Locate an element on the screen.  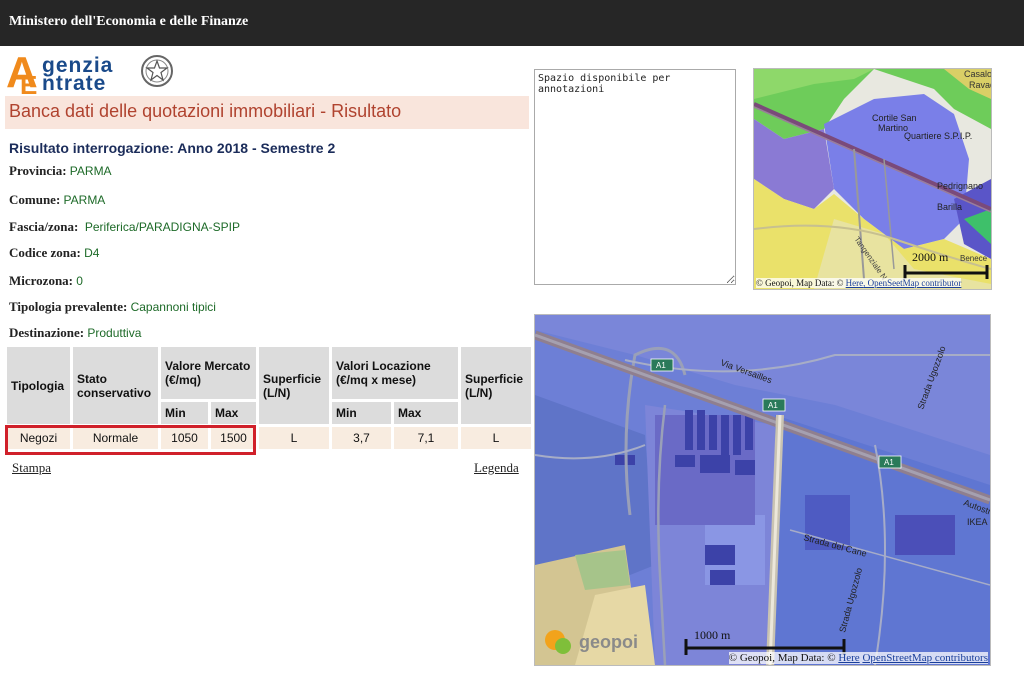
geopoi-logo: geopoi is located at coordinates (591, 642).